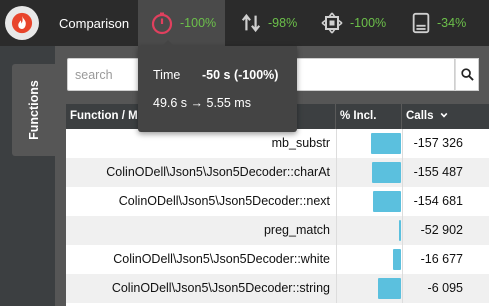 This screenshot has width=489, height=306. I want to click on tab-functions: Functions, so click(33, 110).